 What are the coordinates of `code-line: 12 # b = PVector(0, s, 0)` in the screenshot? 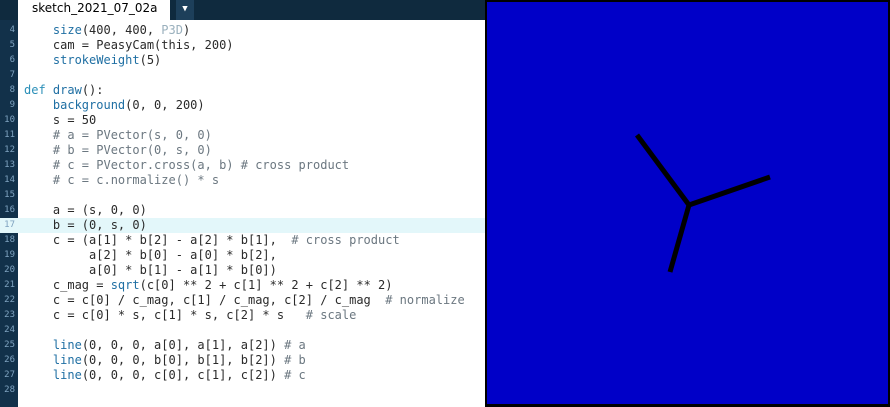 It's located at (242, 150).